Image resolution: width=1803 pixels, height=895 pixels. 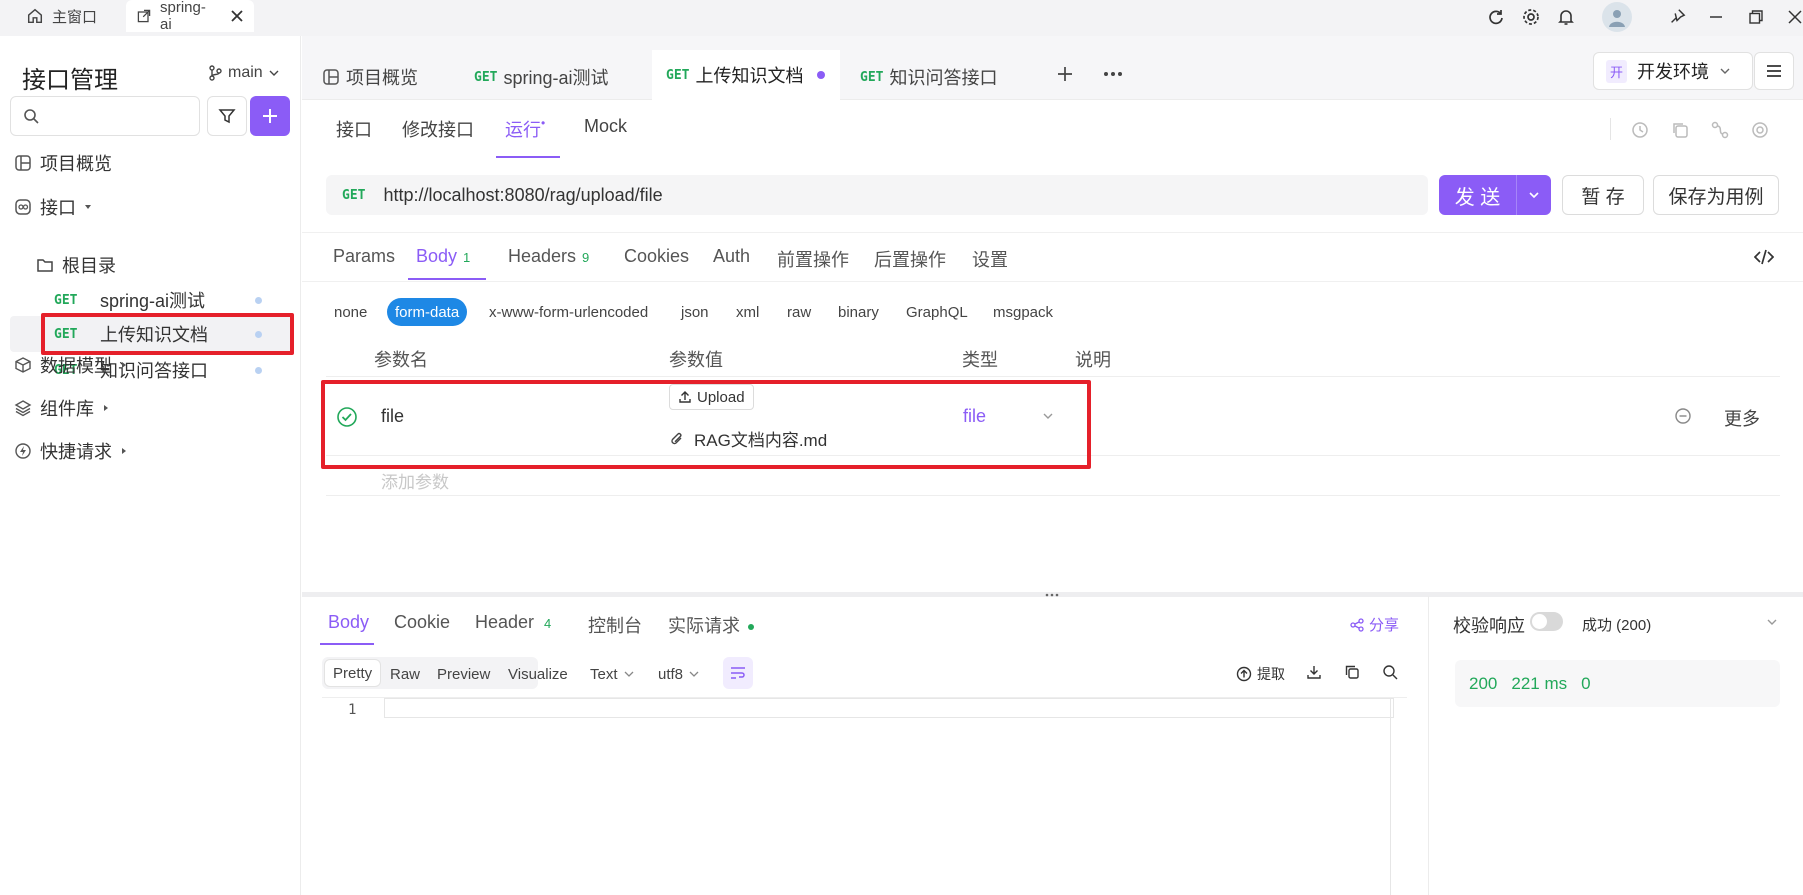 What do you see at coordinates (1546, 621) in the screenshot?
I see `validate-toggle` at bounding box center [1546, 621].